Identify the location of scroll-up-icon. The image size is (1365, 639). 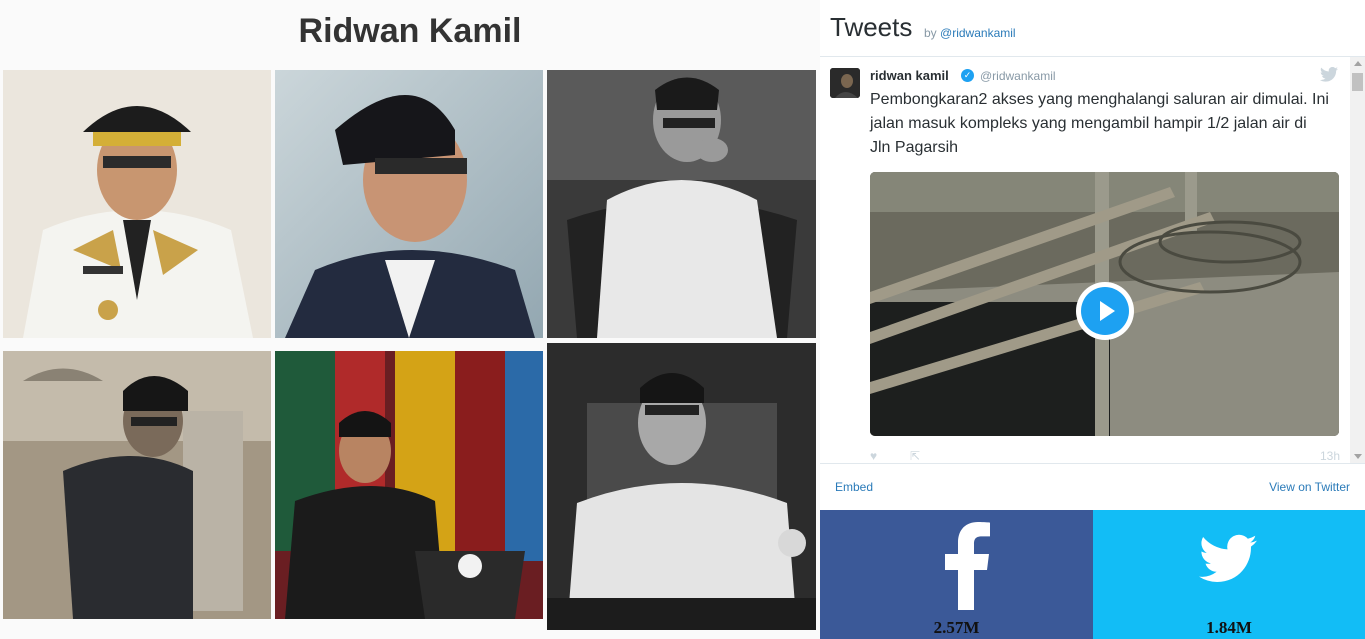
(1358, 63).